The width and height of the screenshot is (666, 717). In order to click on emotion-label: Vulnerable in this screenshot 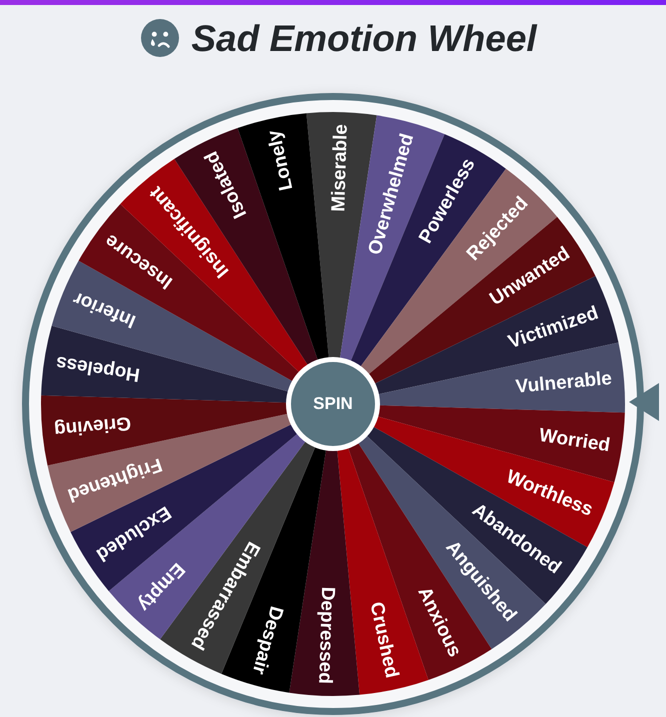, I will do `click(563, 383)`.